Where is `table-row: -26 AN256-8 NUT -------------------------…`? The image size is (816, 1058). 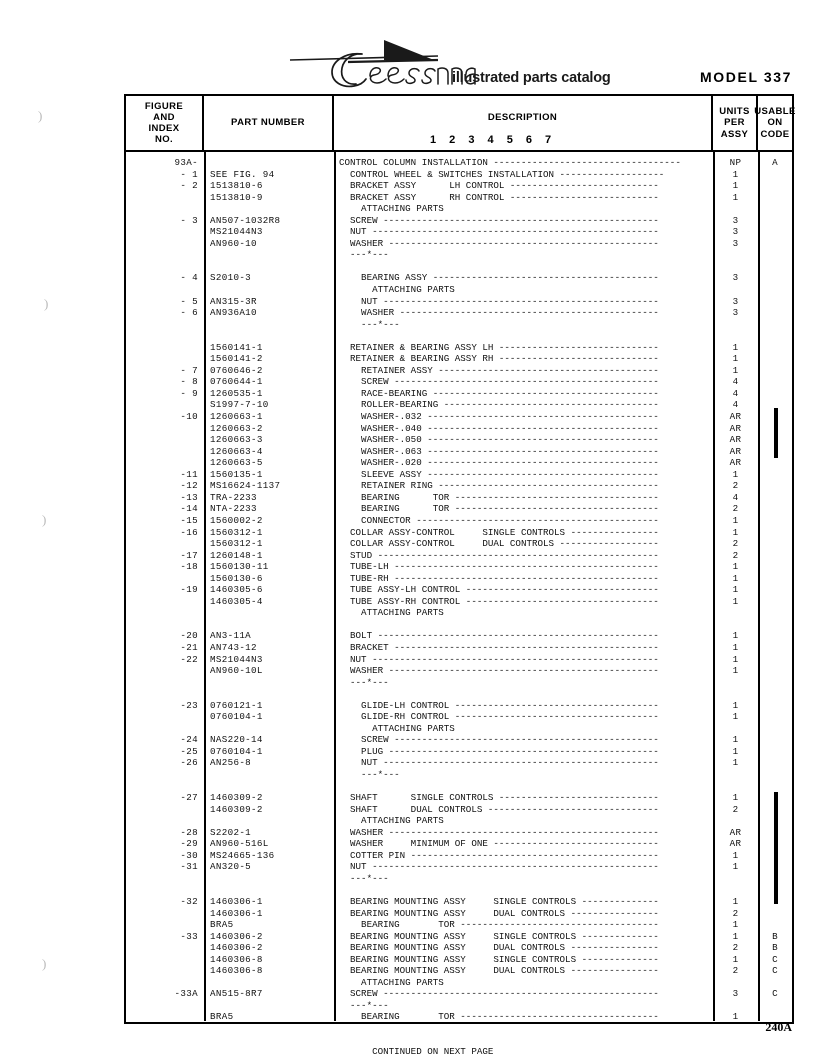
table-row: -26 AN256-8 NUT -------------------------… is located at coordinates (459, 763).